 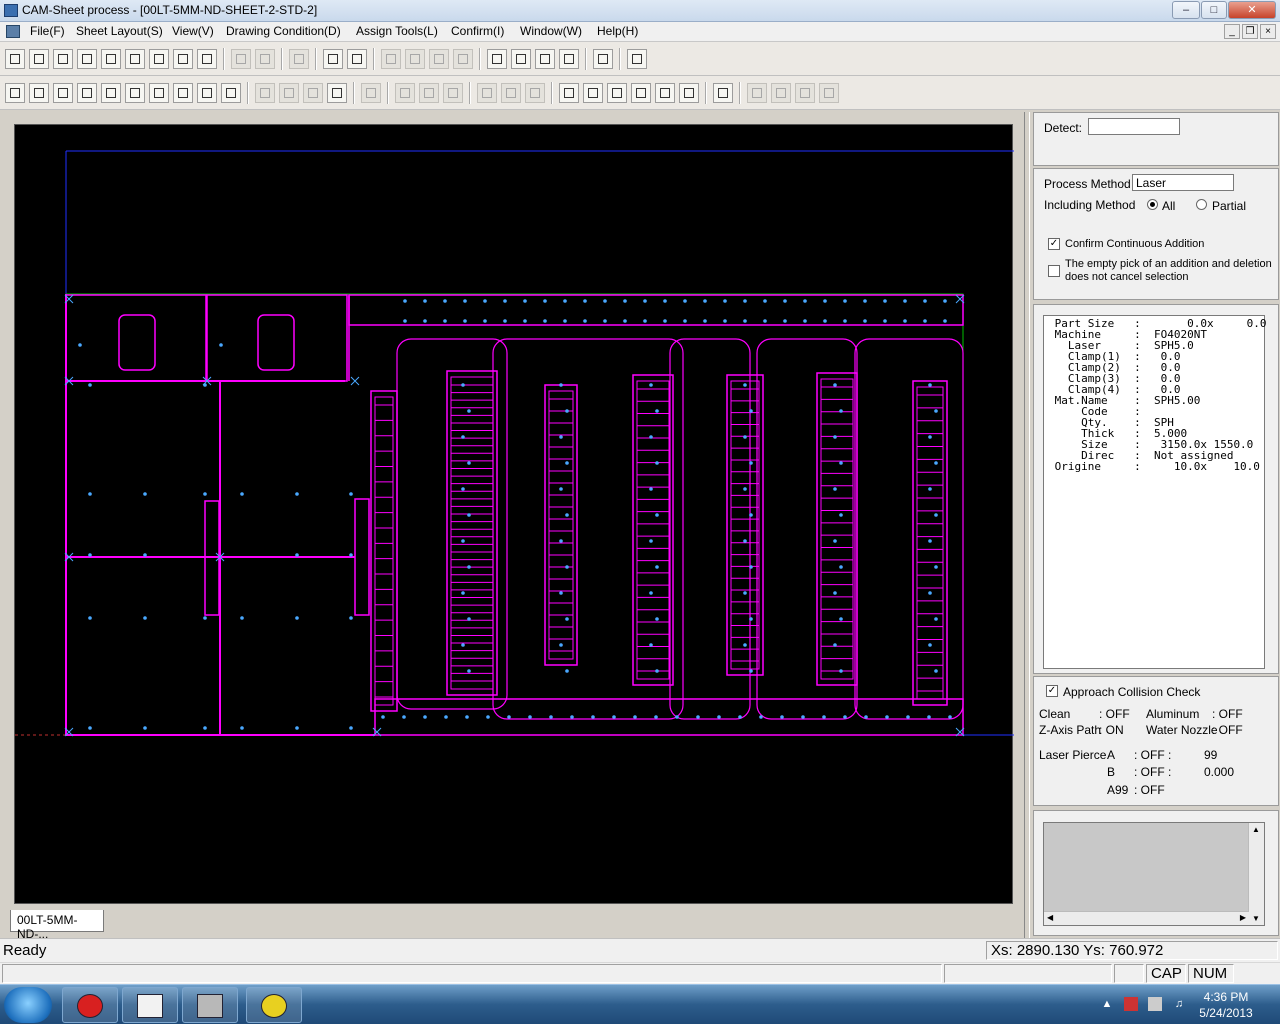 What do you see at coordinates (1146, 918) in the screenshot?
I see `preview-hscrollbar: ◀ ▶` at bounding box center [1146, 918].